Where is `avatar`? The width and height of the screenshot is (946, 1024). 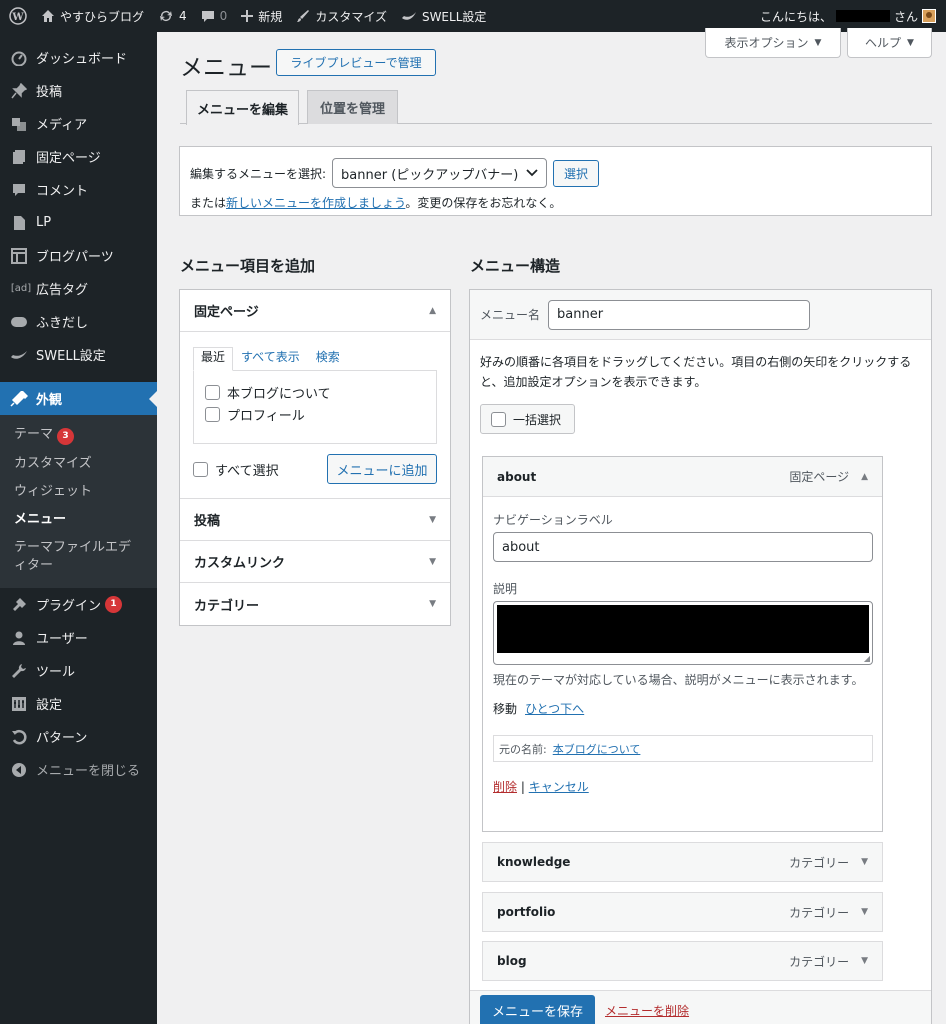 avatar is located at coordinates (929, 16).